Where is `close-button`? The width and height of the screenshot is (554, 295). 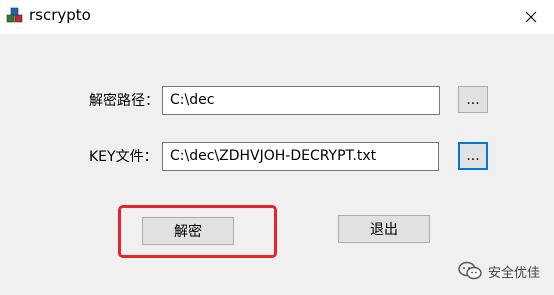 close-button is located at coordinates (531, 17).